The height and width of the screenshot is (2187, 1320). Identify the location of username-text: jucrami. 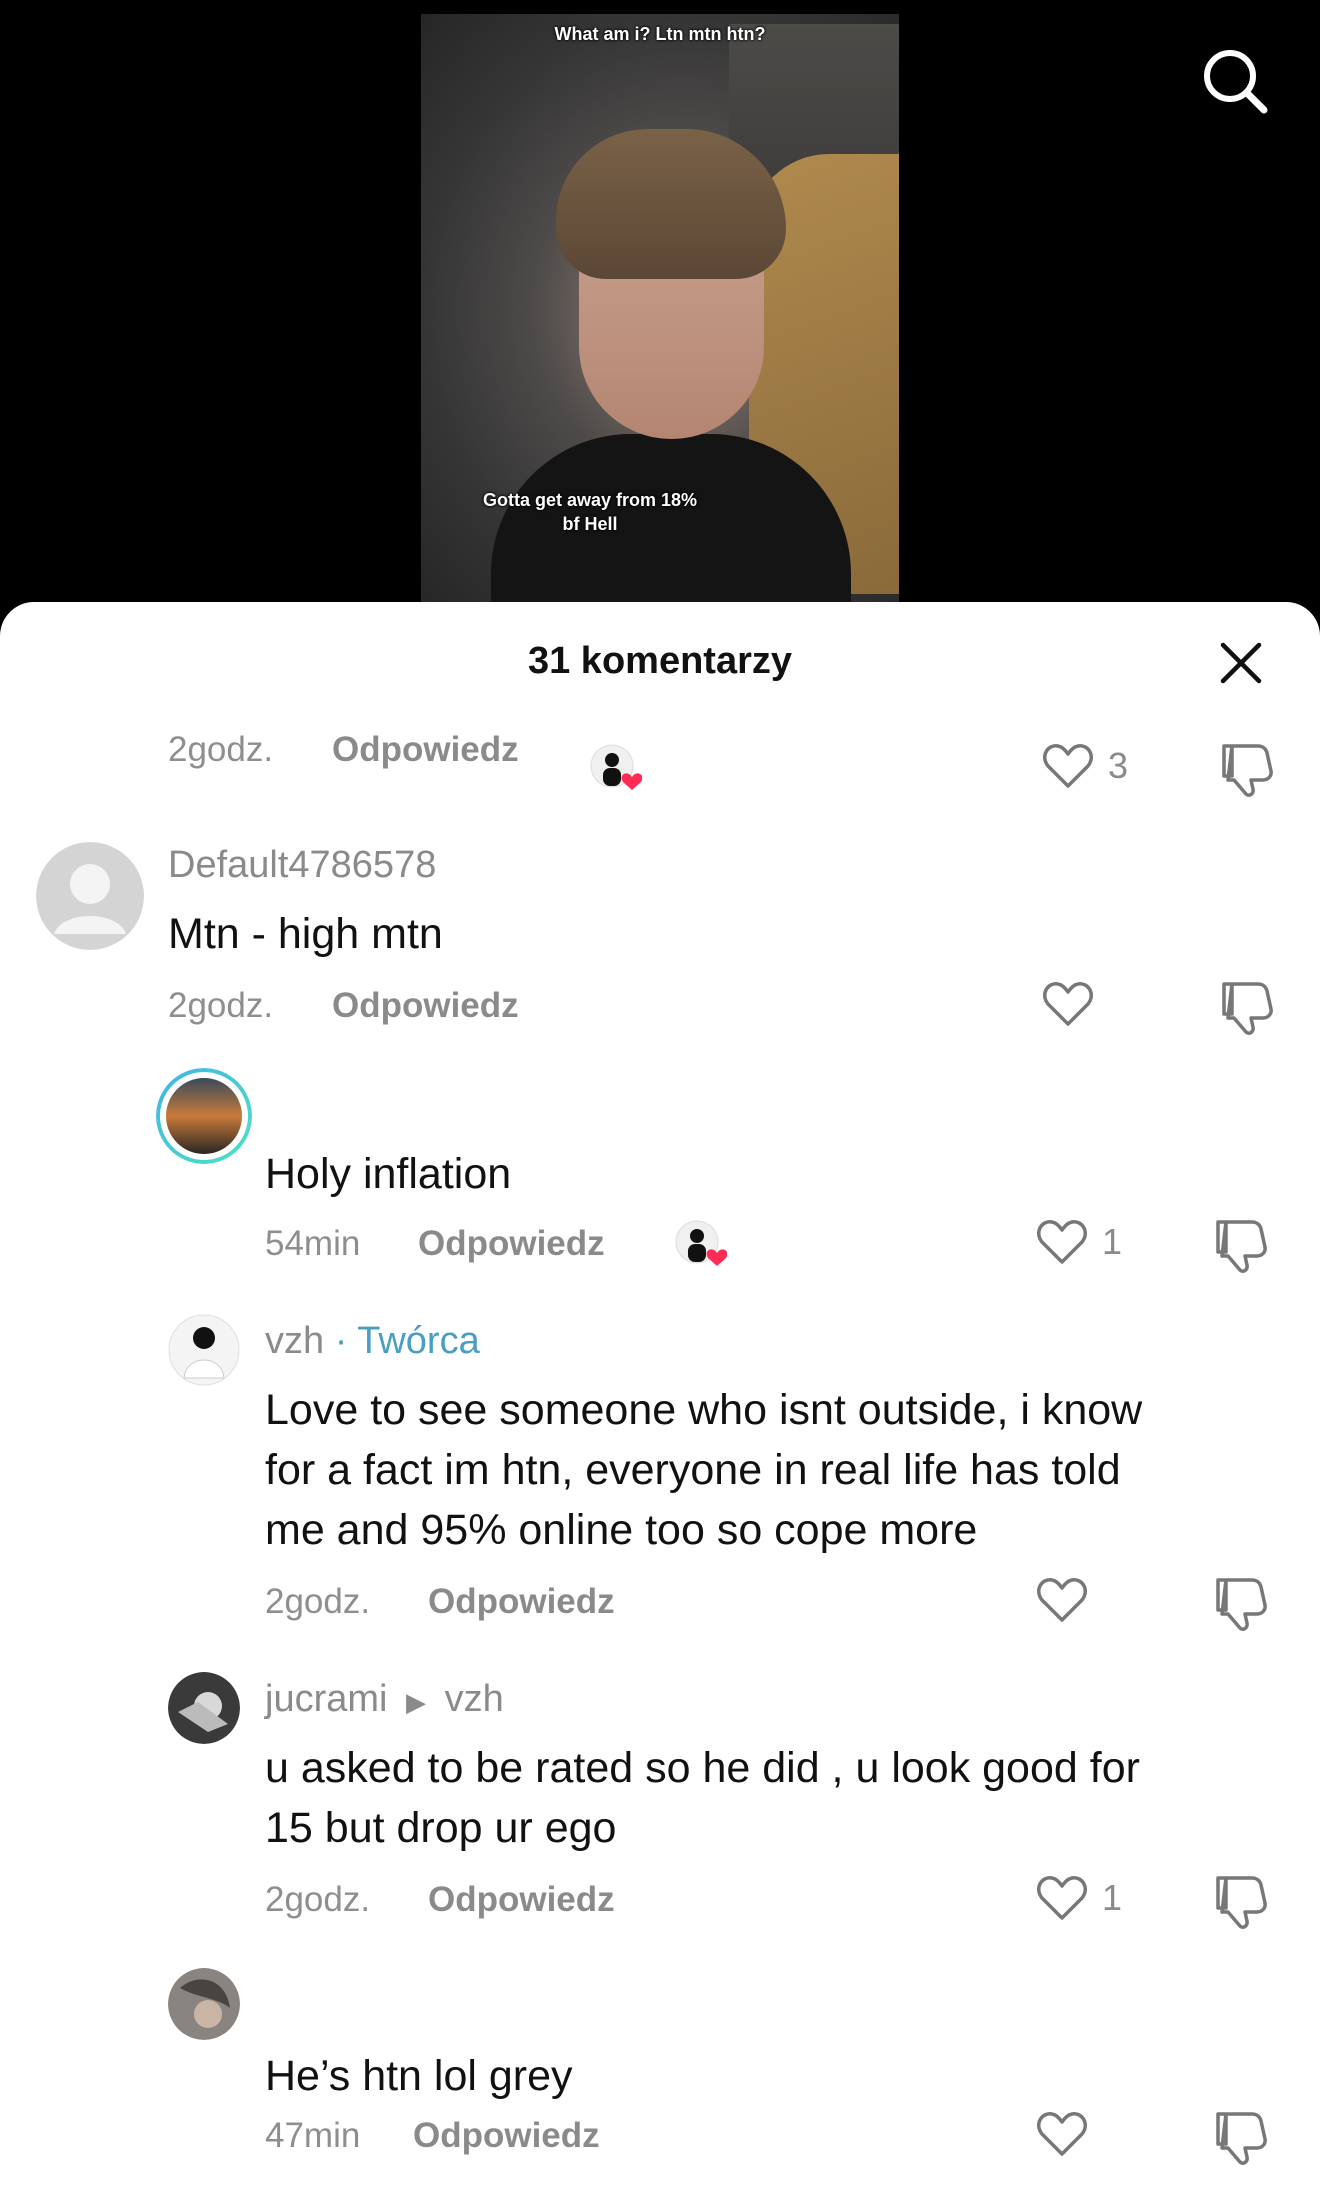
(326, 1699).